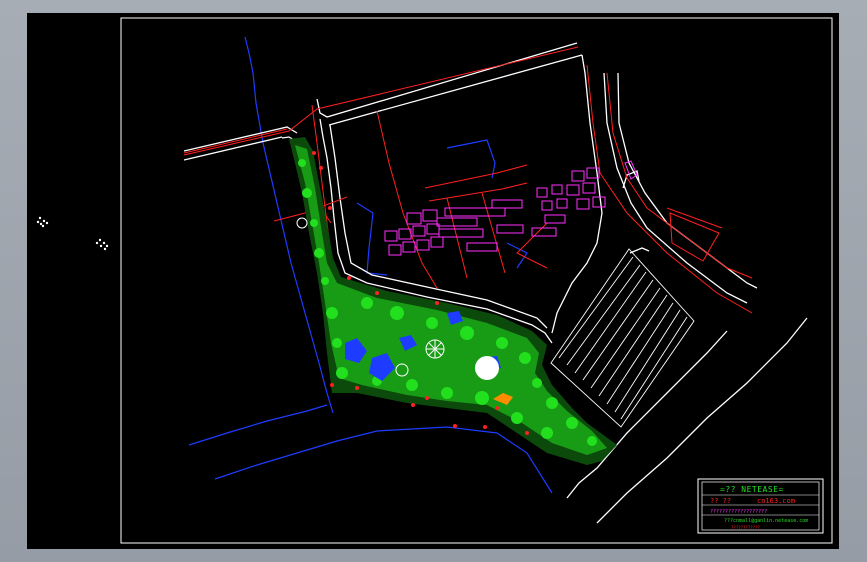  Describe the element at coordinates (738, 512) in the screenshot. I see `title-block-line3: ???????????????????` at that location.